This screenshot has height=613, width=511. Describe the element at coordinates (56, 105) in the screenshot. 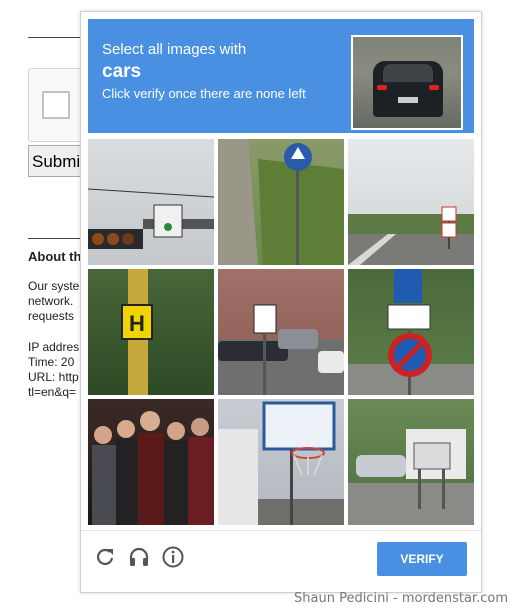

I see `recaptcha-checkbox` at that location.